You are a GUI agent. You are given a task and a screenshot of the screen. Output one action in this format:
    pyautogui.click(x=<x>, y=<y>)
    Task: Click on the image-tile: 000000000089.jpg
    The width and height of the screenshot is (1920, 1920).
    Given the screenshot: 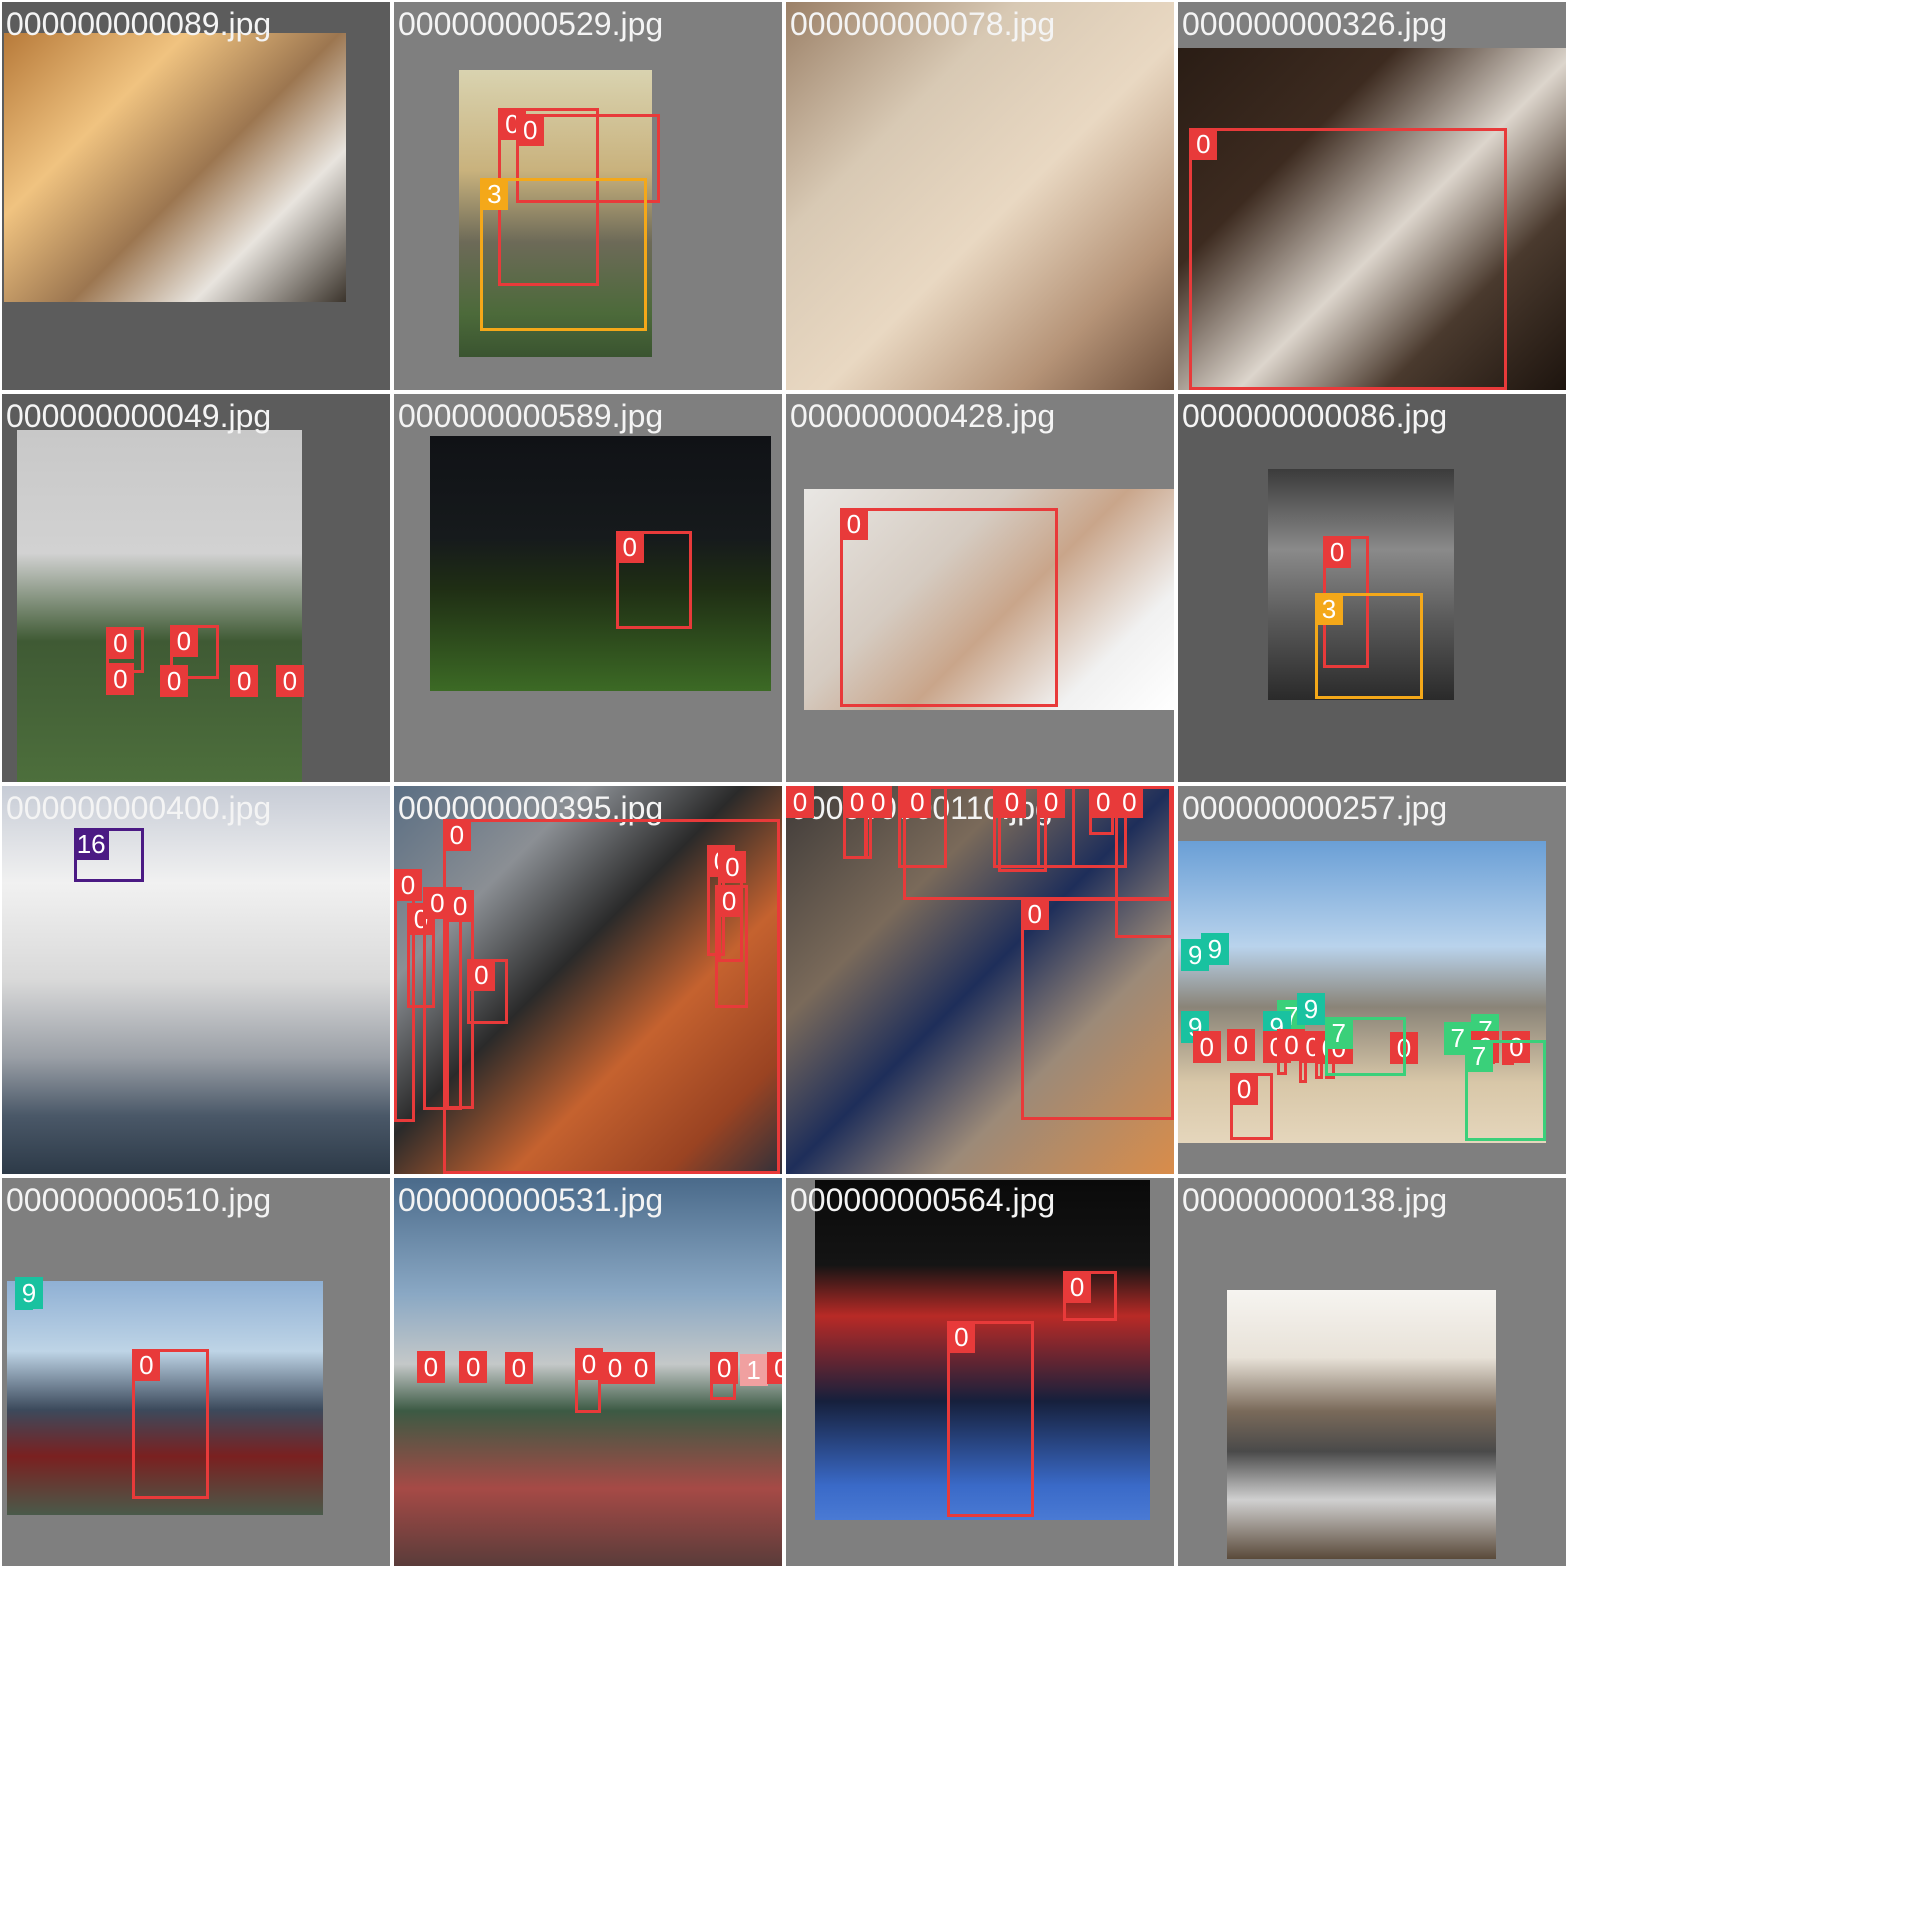 What is the action you would take?
    pyautogui.click(x=196, y=196)
    